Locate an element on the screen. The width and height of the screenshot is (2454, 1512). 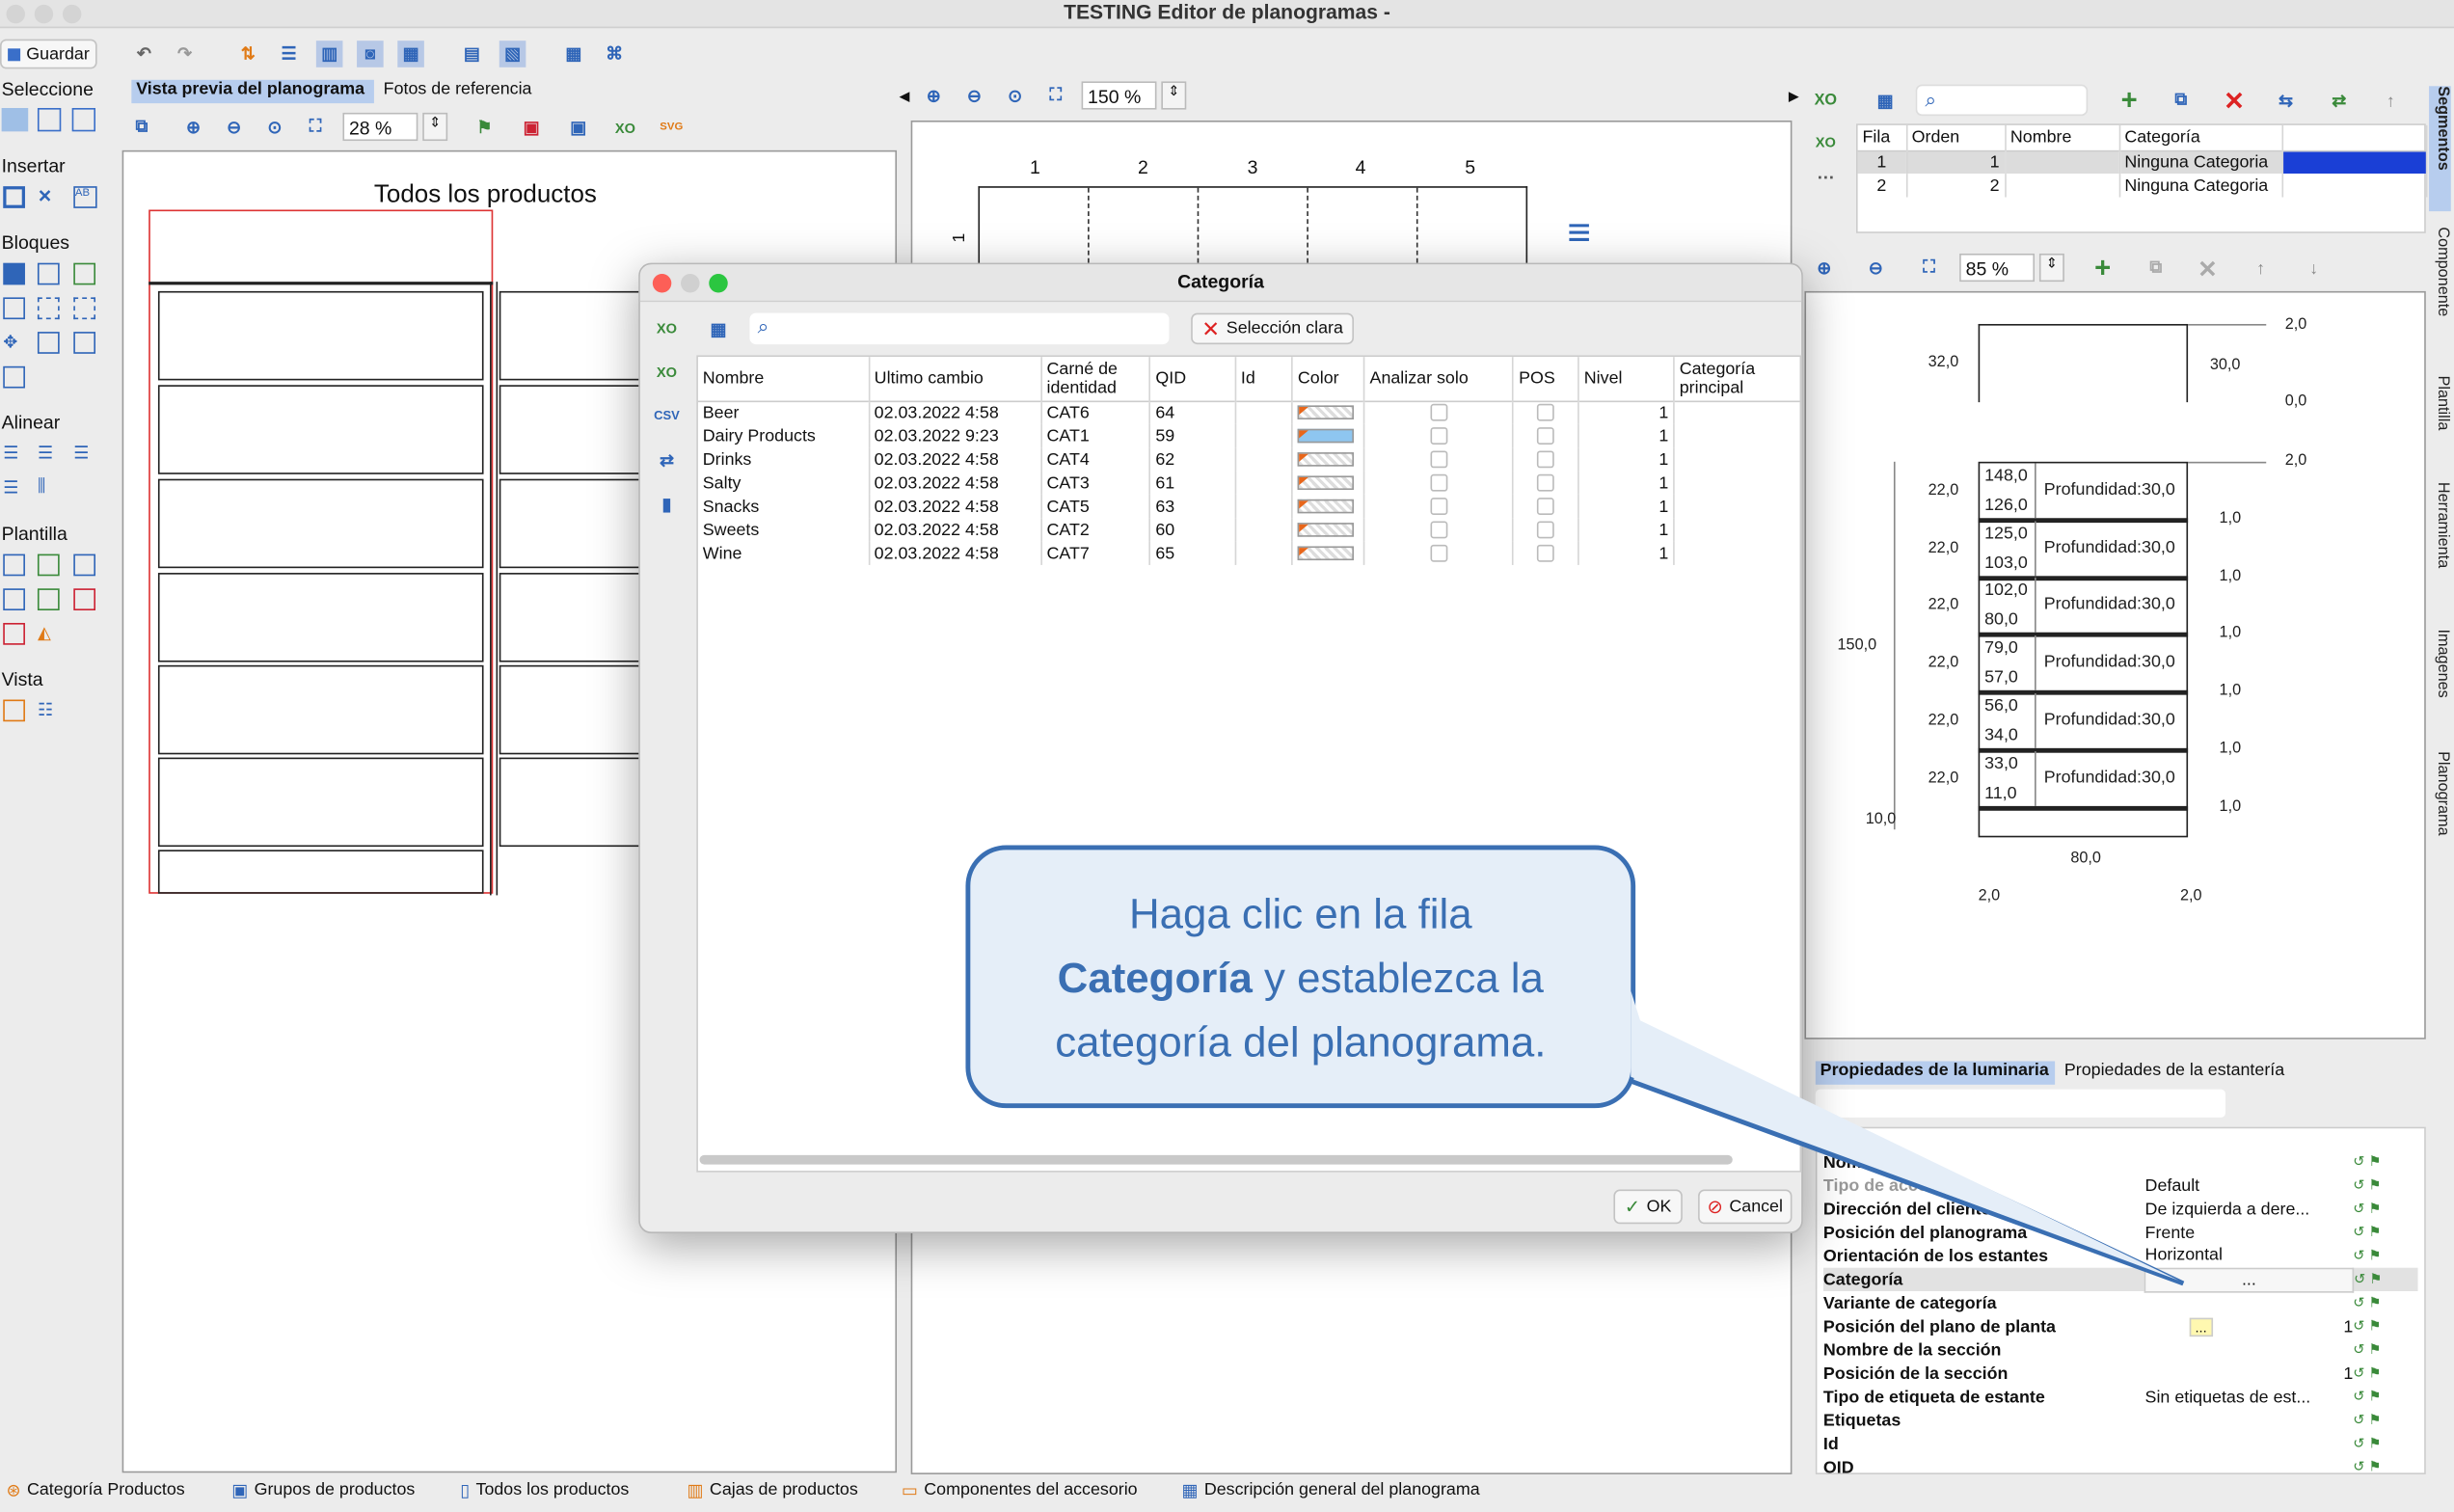
callout-line3: categoría del planograma. is located at coordinates (1301, 1042).